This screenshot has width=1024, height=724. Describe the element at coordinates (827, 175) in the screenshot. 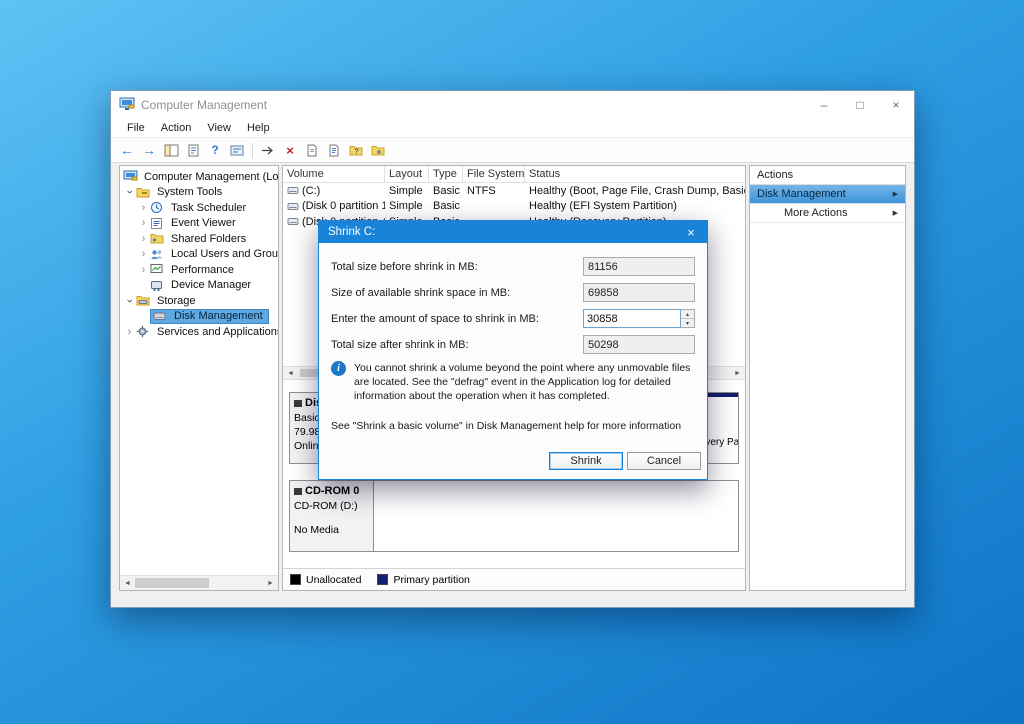

I see `actions-pane-title: Actions` at that location.